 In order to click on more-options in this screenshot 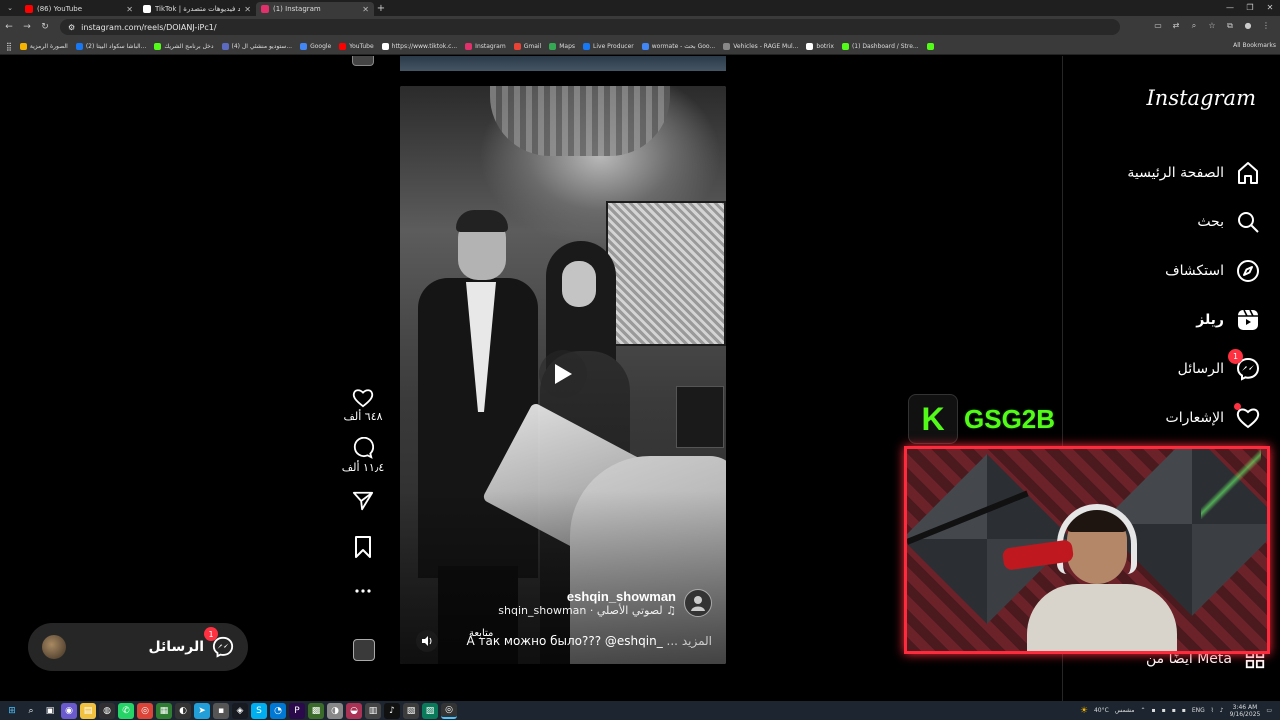, I will do `click(363, 591)`.